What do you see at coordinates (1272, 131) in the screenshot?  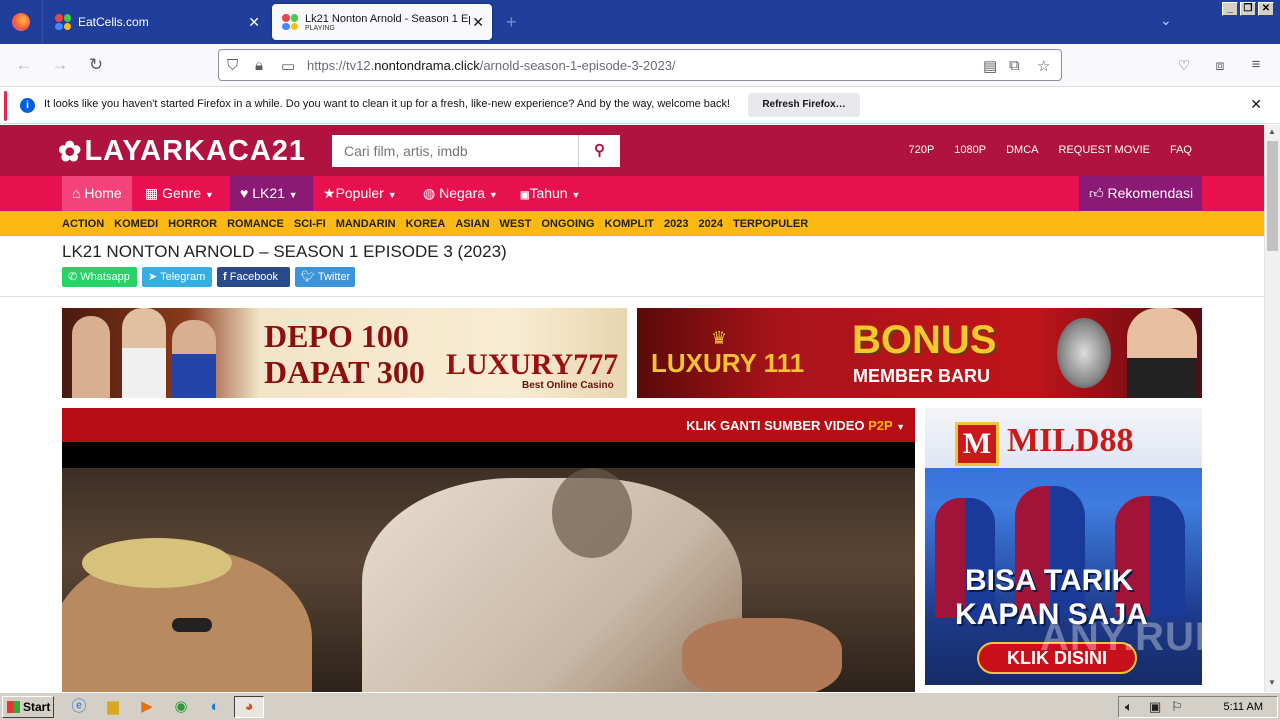 I see `scroll-up-icon: ▲` at bounding box center [1272, 131].